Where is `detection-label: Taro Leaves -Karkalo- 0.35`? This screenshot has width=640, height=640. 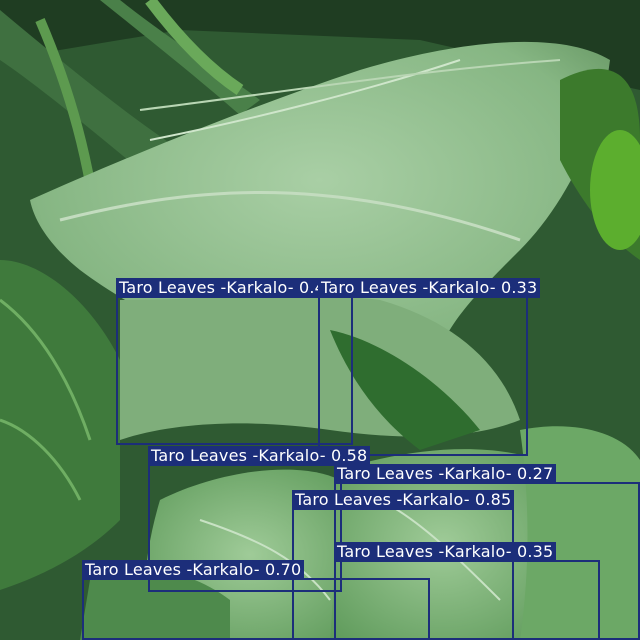 detection-label: Taro Leaves -Karkalo- 0.35 is located at coordinates (445, 552).